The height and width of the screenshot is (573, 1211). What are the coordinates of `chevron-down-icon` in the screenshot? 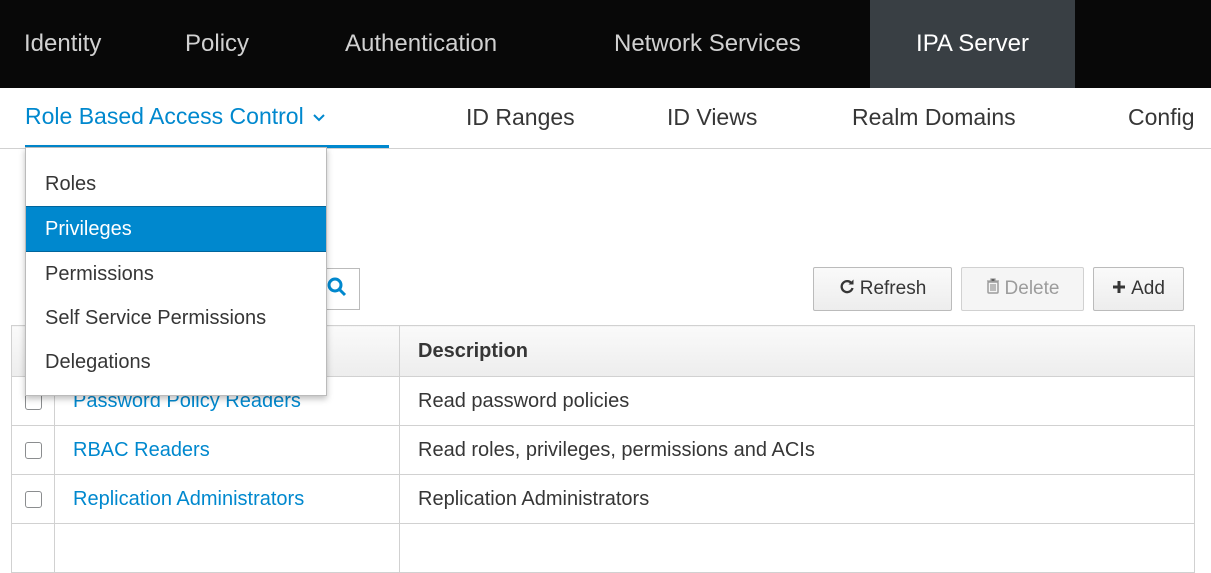 It's located at (319, 119).